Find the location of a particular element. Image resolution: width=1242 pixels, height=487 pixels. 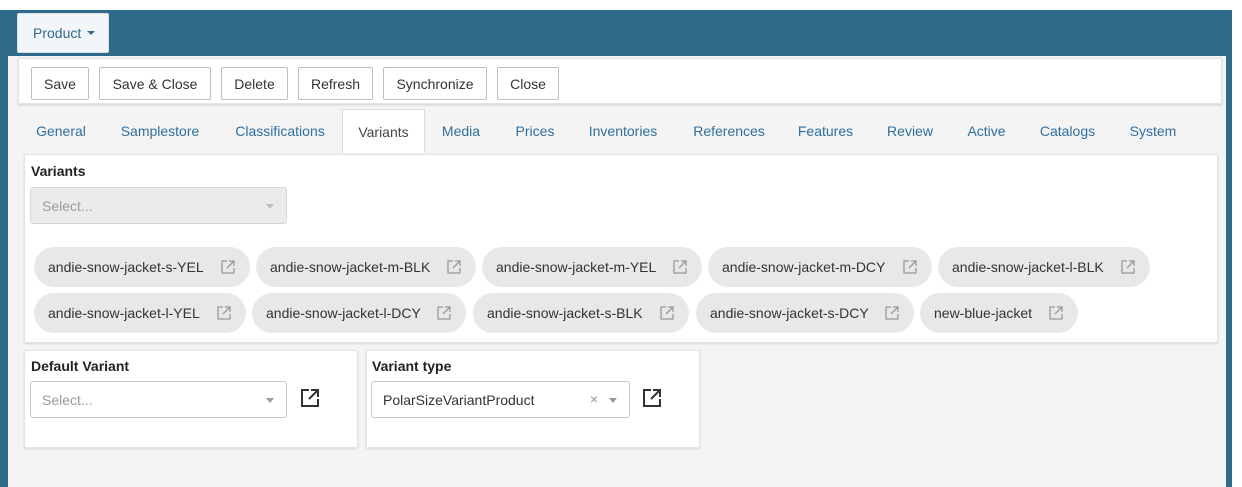

variant-chip: andie-snow-jacket-s-DCY is located at coordinates (805, 313).